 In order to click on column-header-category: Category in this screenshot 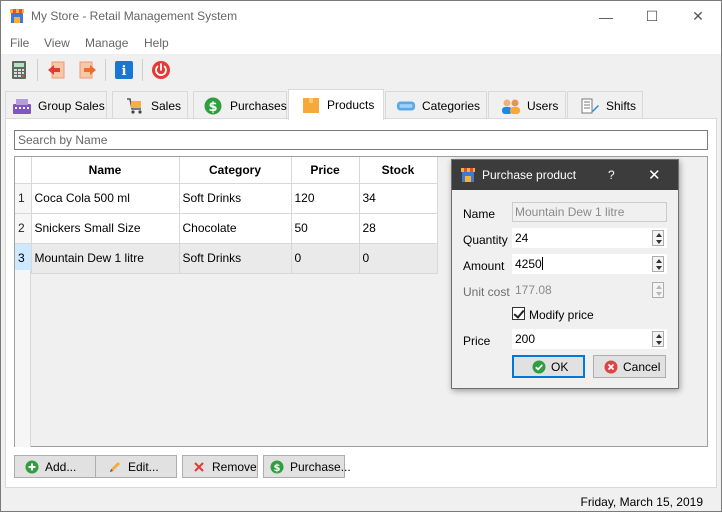, I will do `click(235, 170)`.